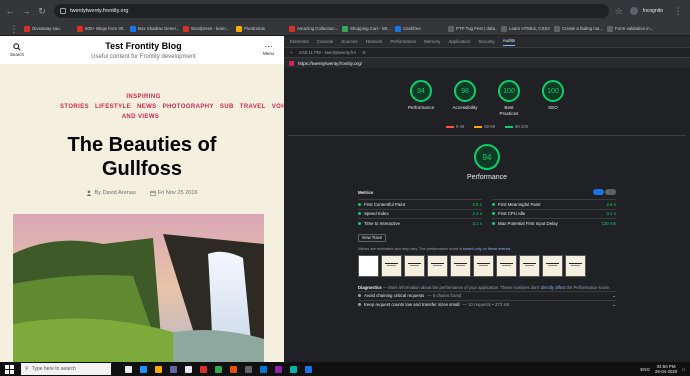  What do you see at coordinates (260, 28) in the screenshot?
I see `bookmark-item: PlusExtras` at bounding box center [260, 28].